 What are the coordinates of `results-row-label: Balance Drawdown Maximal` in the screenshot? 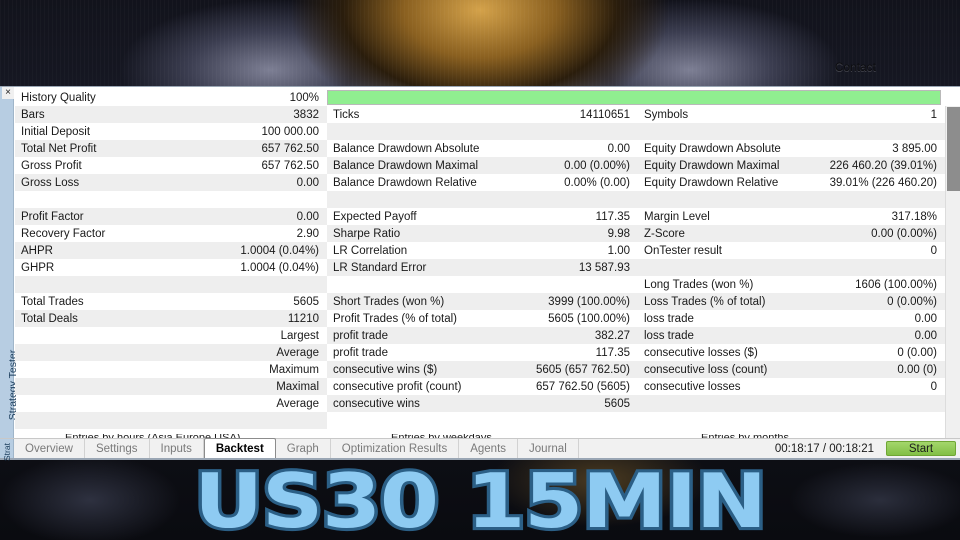 It's located at (406, 165).